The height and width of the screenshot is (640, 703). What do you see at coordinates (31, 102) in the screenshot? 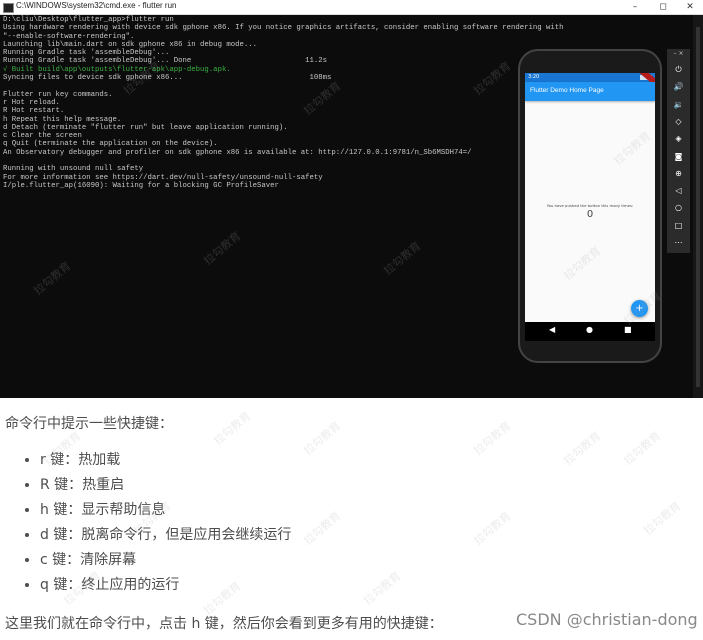
I see `console-line: r Hot reload.` at bounding box center [31, 102].